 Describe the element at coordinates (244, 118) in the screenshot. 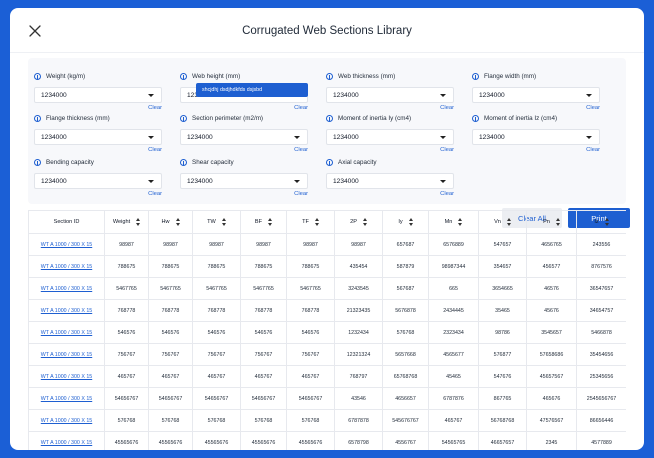

I see `filter-label: Section perimeter (m2/m)` at that location.